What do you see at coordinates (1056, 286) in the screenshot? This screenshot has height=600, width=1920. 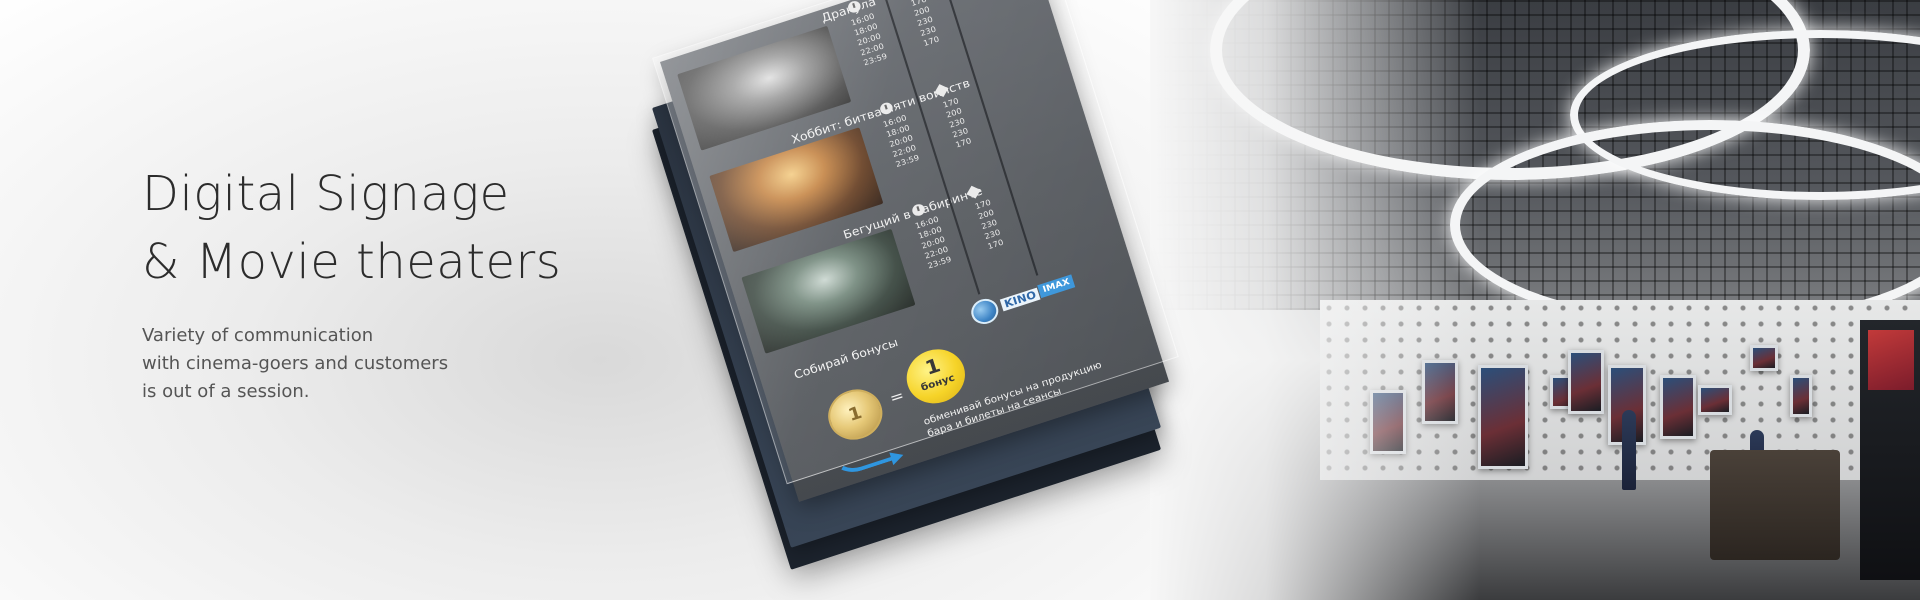 I see `logo-imax-badge: IMAX` at bounding box center [1056, 286].